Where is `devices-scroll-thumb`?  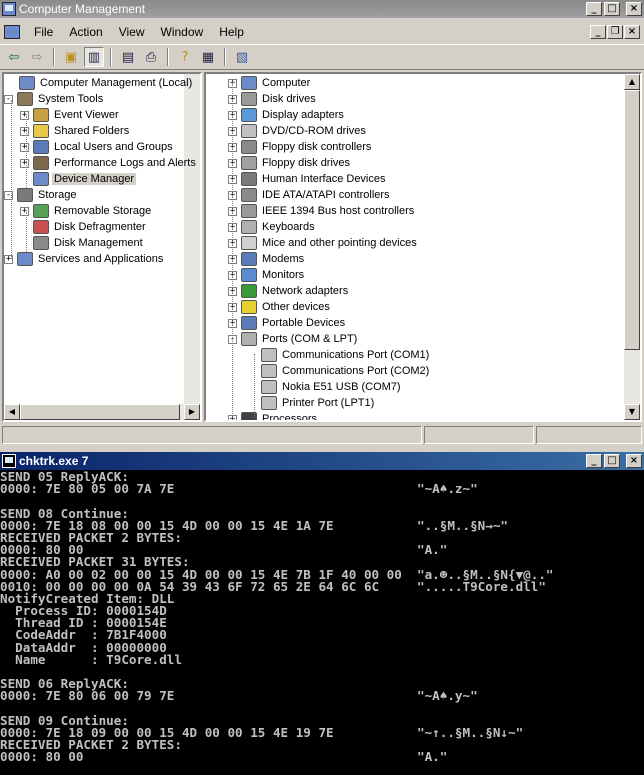
devices-scroll-thumb is located at coordinates (632, 220).